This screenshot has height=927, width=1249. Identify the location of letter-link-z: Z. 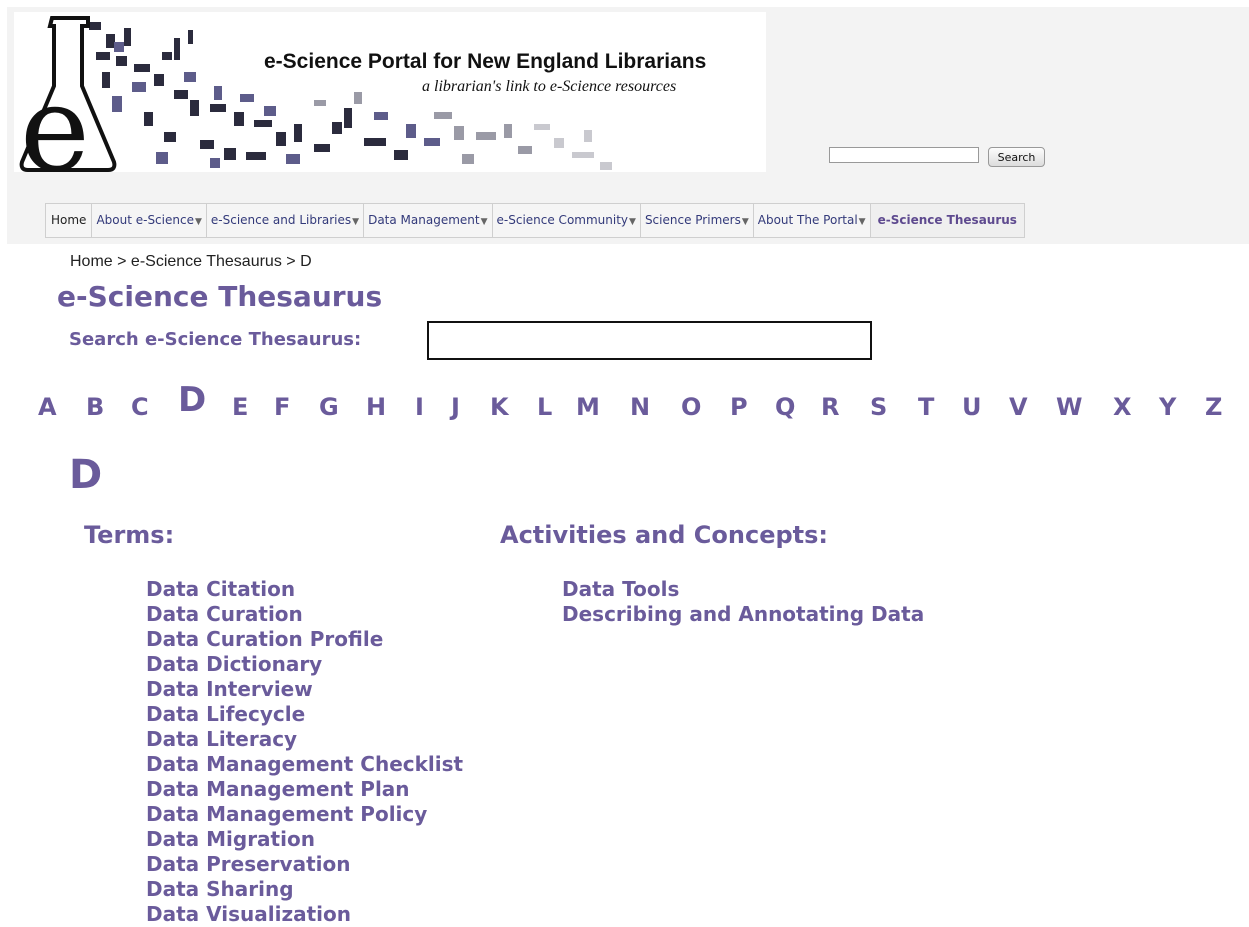
(1213, 407).